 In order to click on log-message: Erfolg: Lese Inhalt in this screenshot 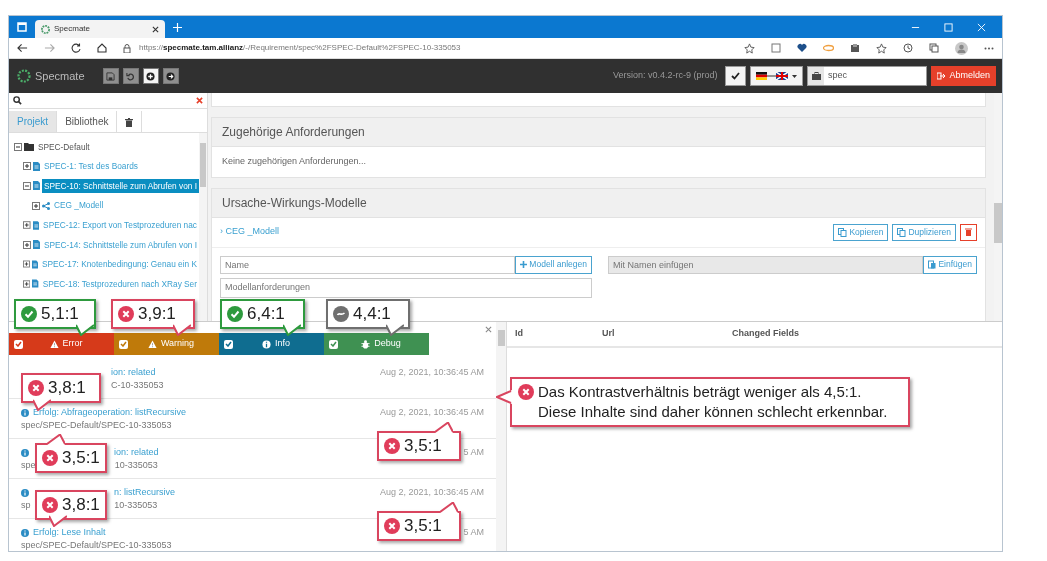, I will do `click(69, 532)`.